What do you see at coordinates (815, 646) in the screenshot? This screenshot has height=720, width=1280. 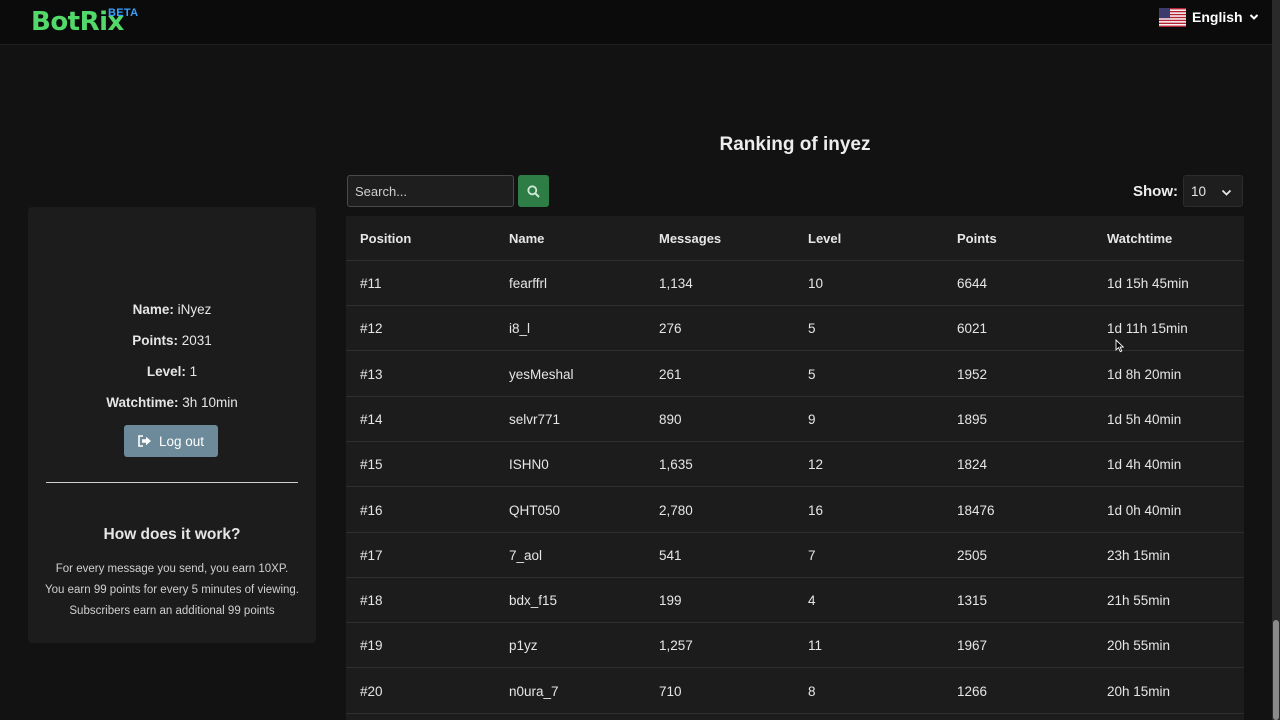 I see `cell-level: 11` at bounding box center [815, 646].